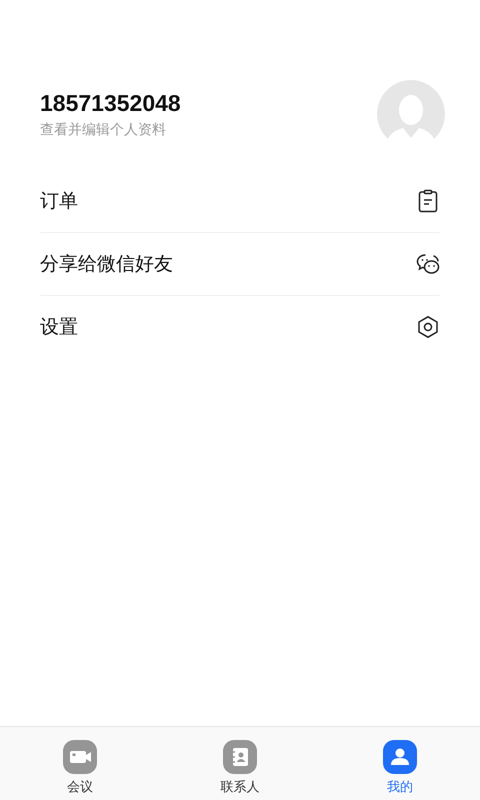 The height and width of the screenshot is (800, 480). I want to click on video-camera-icon, so click(80, 757).